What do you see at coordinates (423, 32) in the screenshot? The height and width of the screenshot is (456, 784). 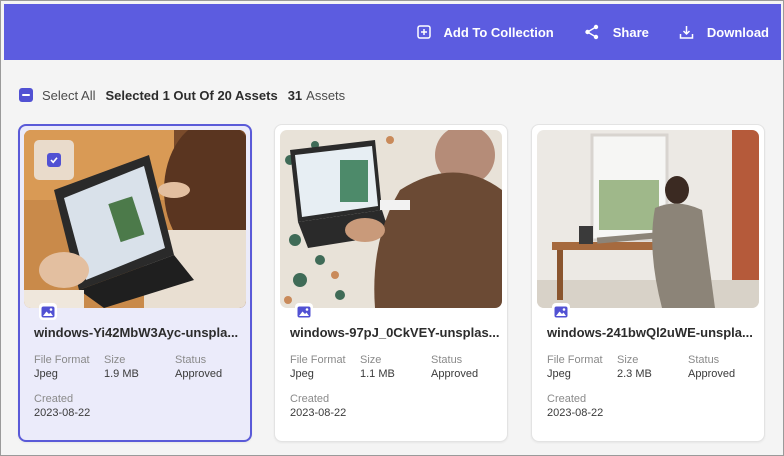 I see `add-square-icon` at bounding box center [423, 32].